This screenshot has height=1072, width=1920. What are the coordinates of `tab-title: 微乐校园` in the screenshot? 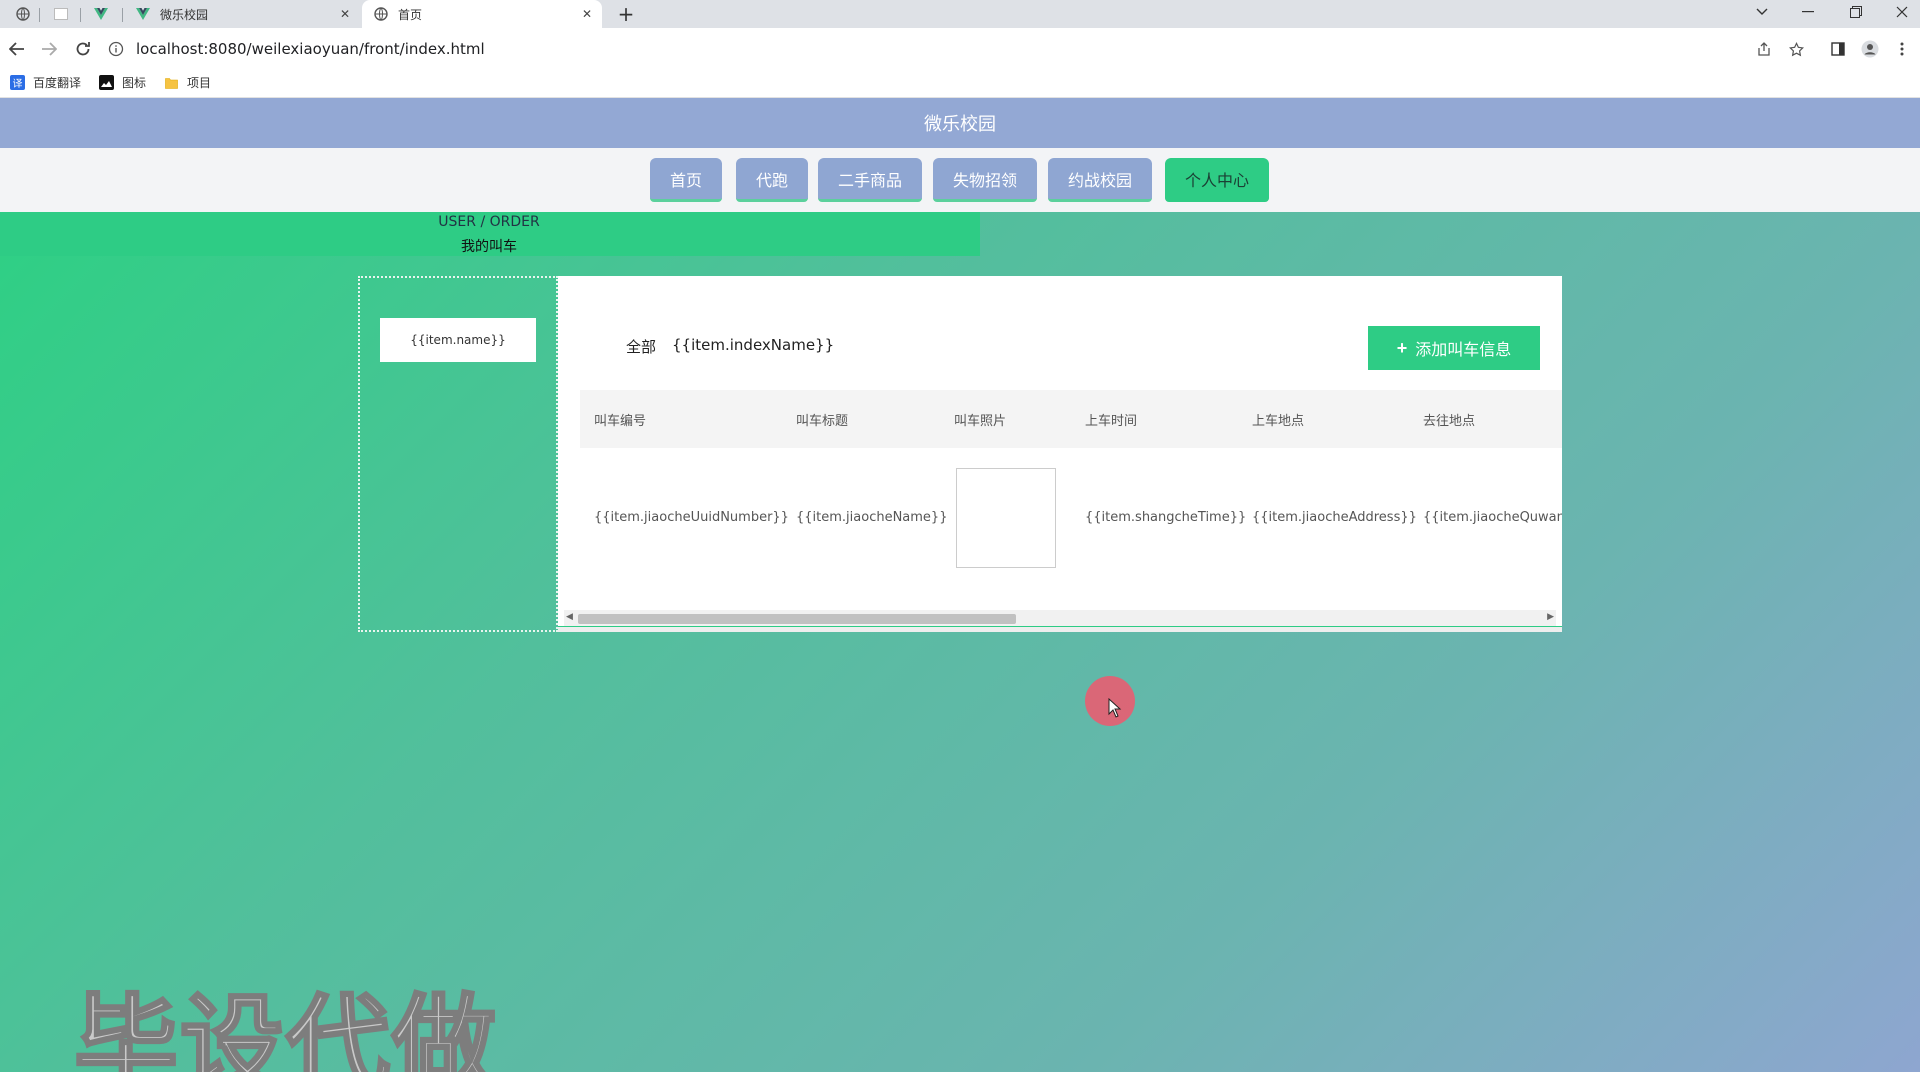 It's located at (184, 14).